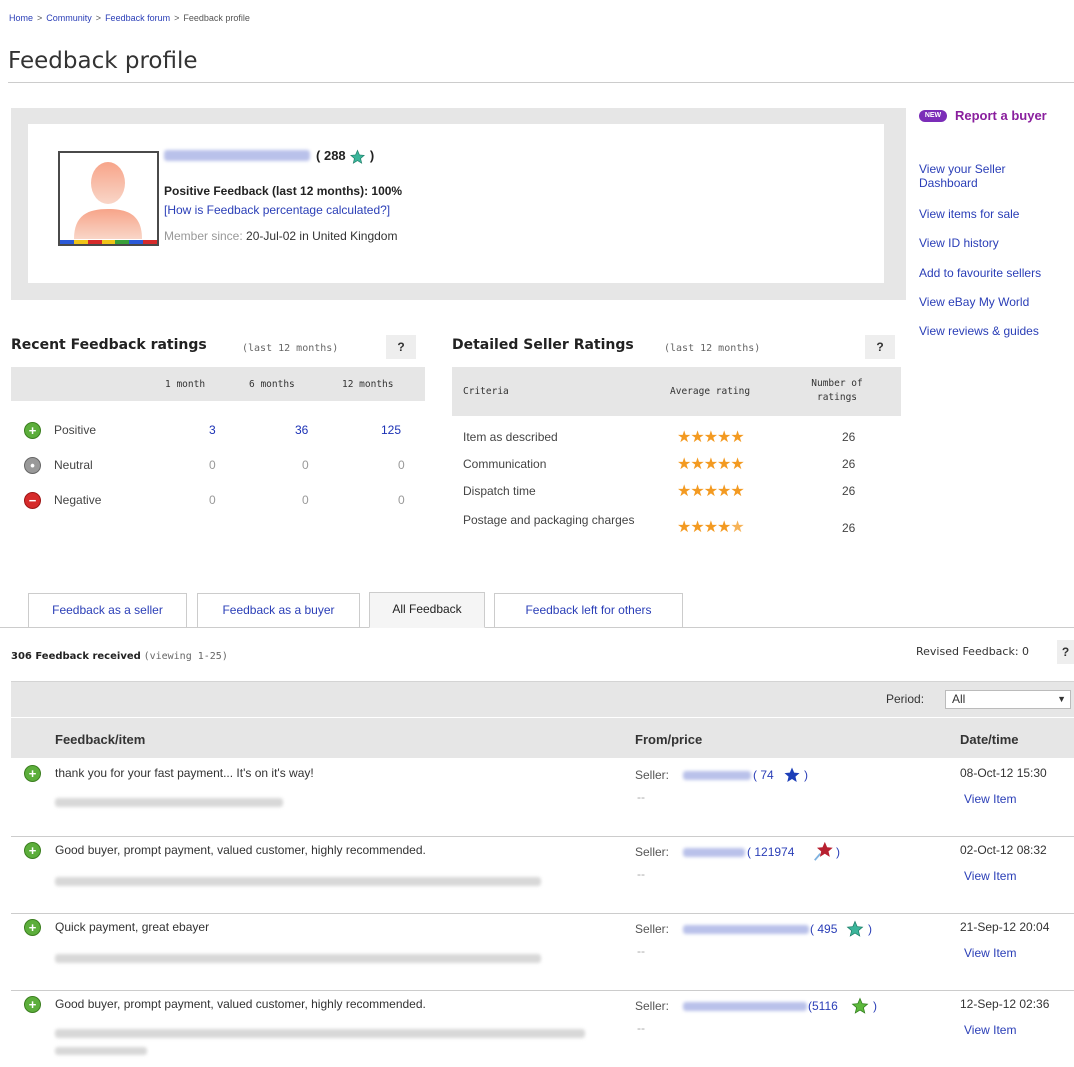 This screenshot has height=1067, width=1074. What do you see at coordinates (272, 384) in the screenshot?
I see `col-6-months: 6 months` at bounding box center [272, 384].